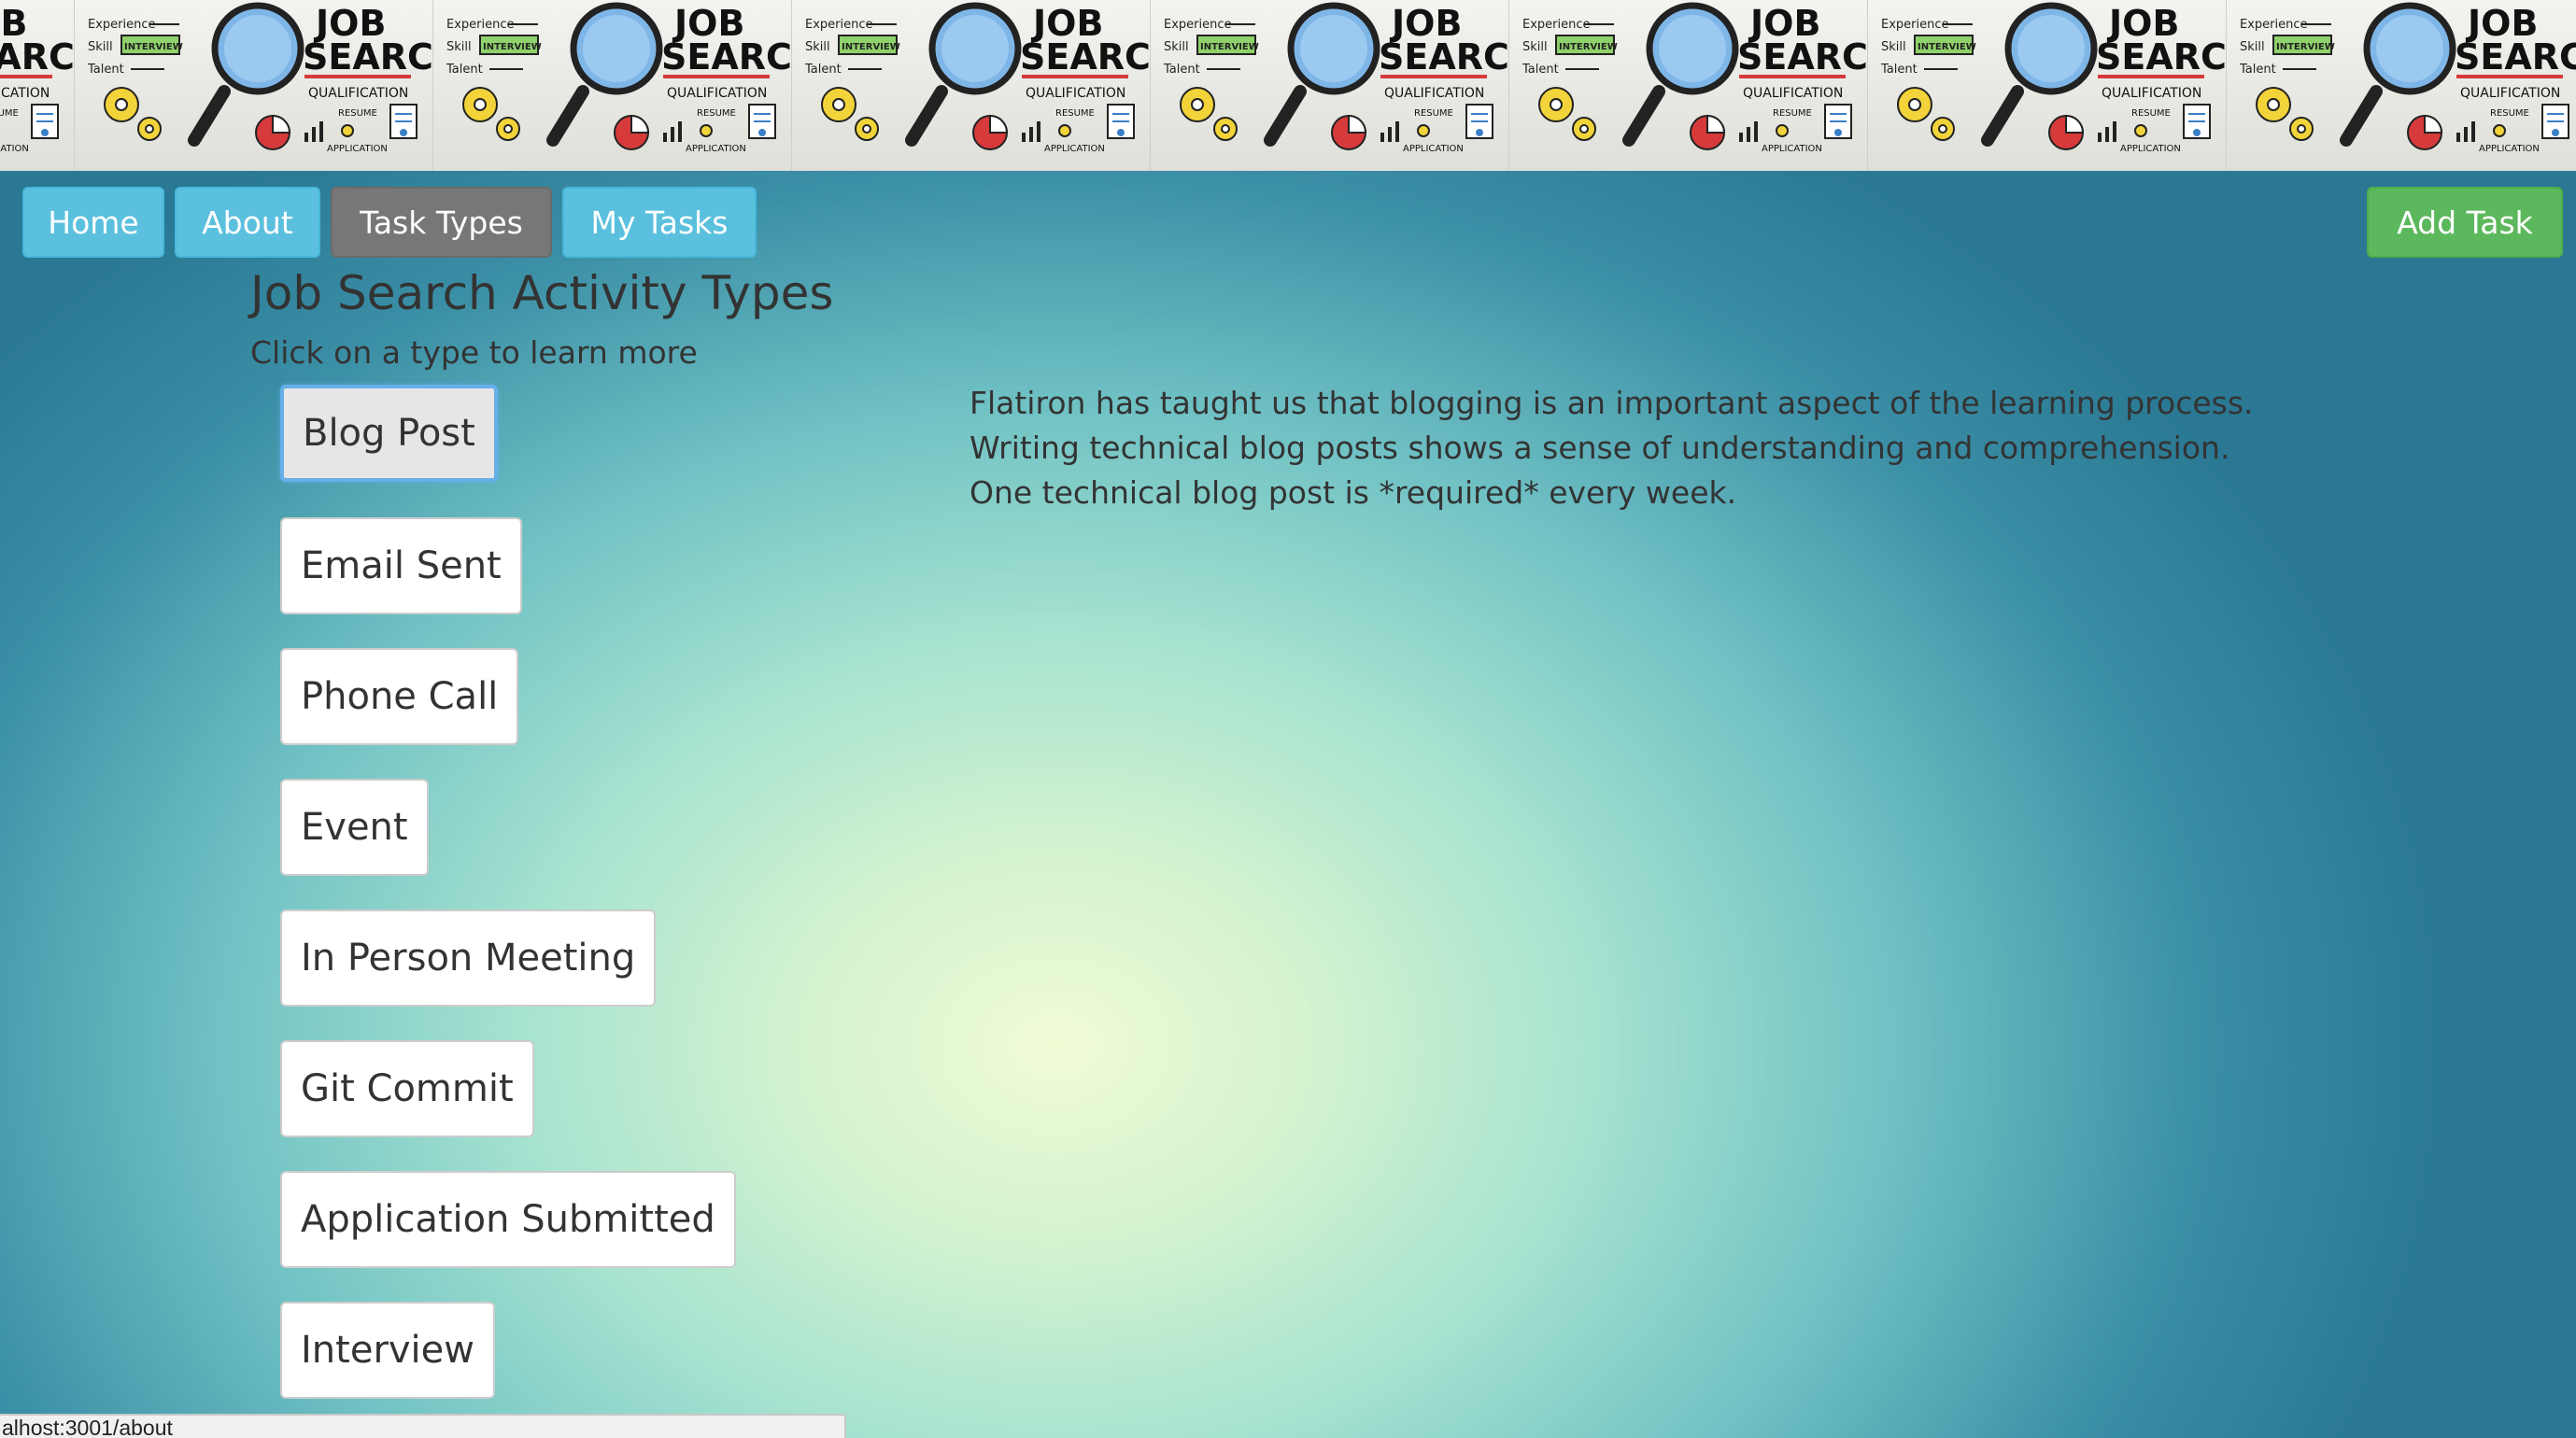 The image size is (2576, 1438). Describe the element at coordinates (401, 565) in the screenshot. I see `type-button-email-sent: Email Sent` at that location.